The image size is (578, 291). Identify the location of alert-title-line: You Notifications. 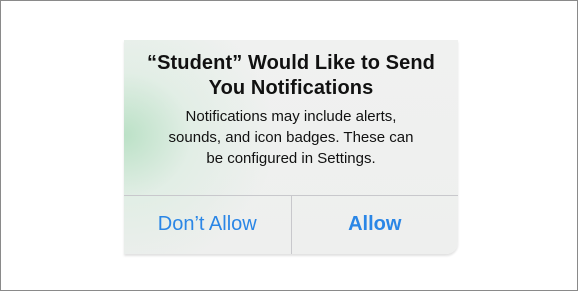
(291, 88).